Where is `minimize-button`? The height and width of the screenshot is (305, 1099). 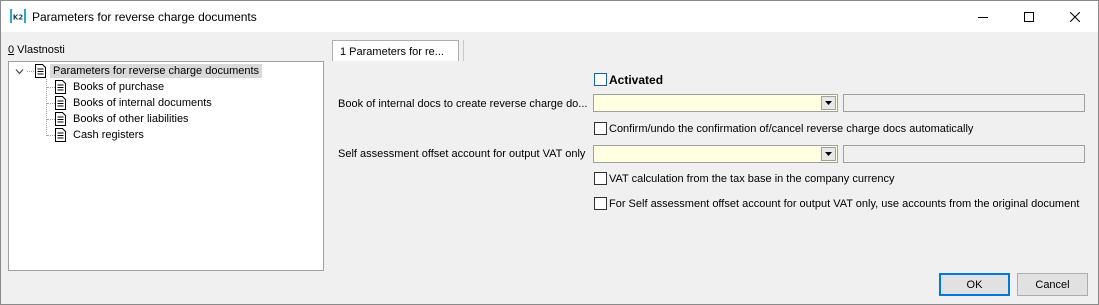
minimize-button is located at coordinates (983, 16).